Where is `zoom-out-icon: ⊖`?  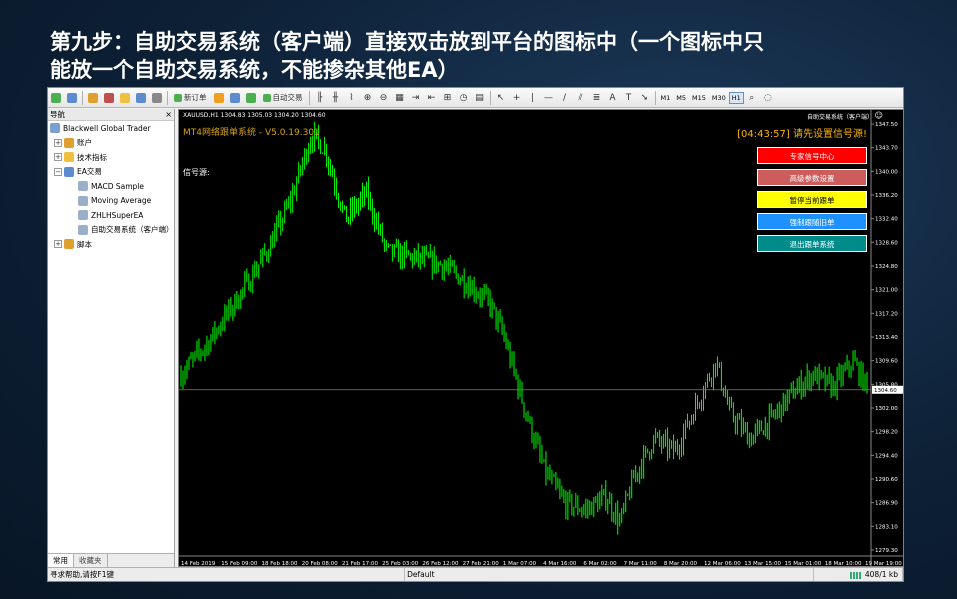 zoom-out-icon: ⊖ is located at coordinates (384, 98).